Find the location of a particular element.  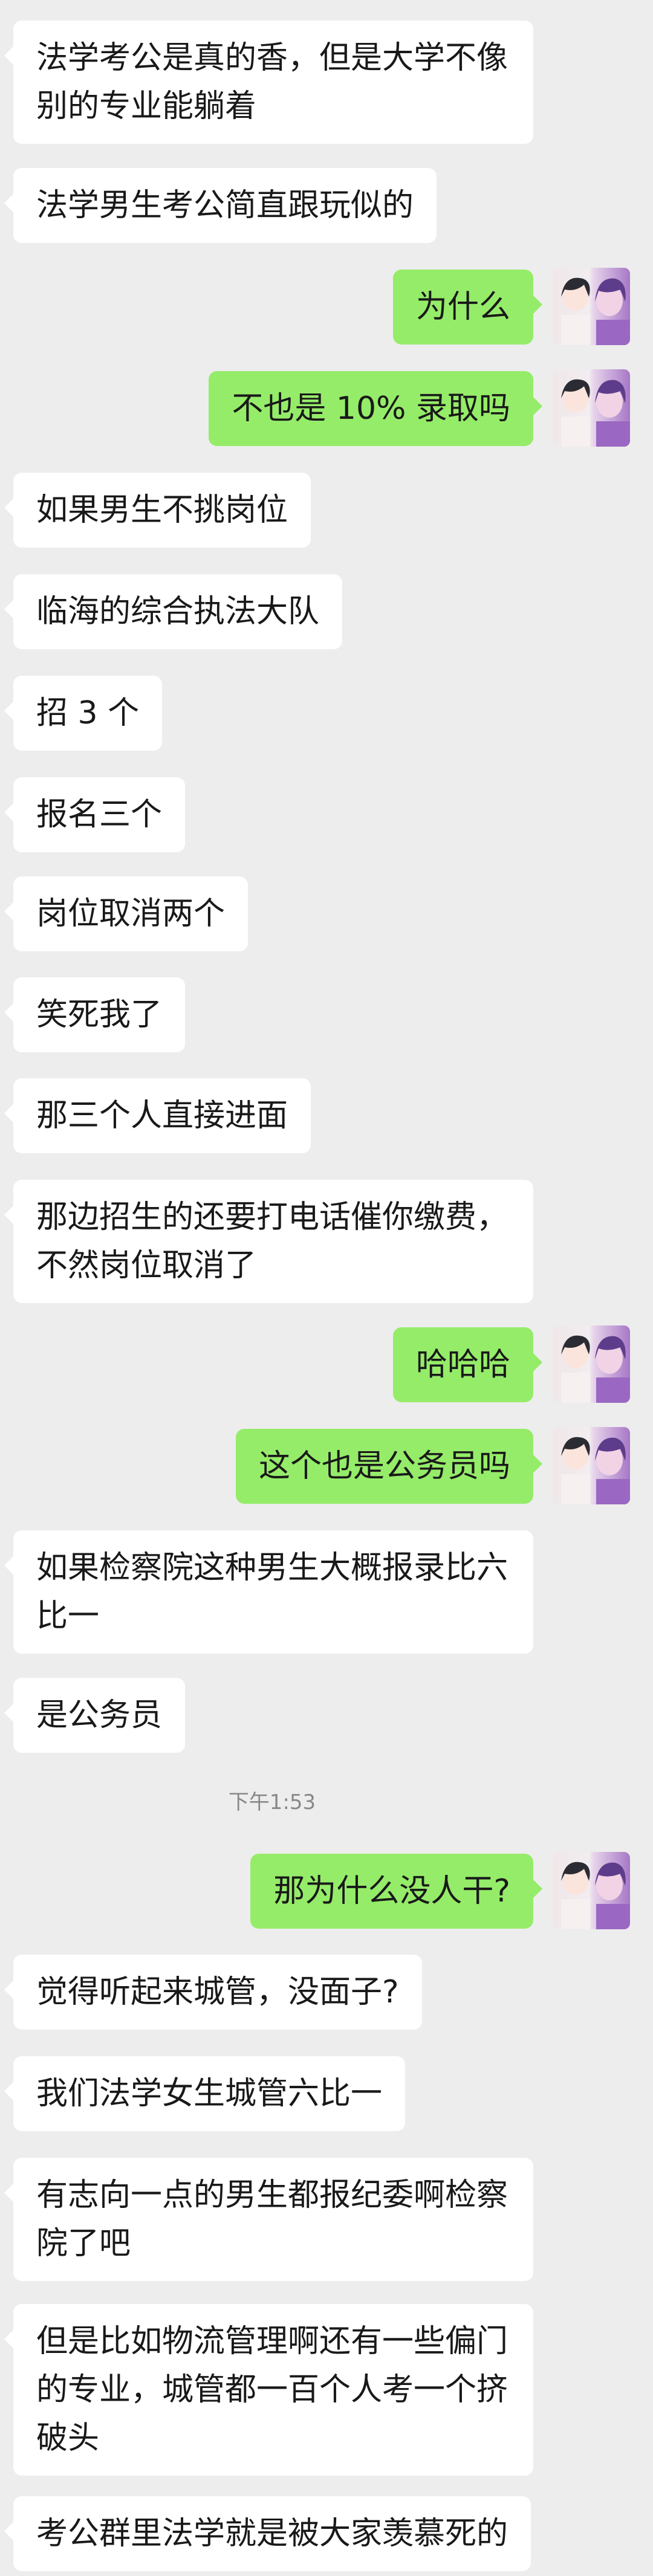

message-bubble-received: 临海的综合执法大队 is located at coordinates (173, 611).